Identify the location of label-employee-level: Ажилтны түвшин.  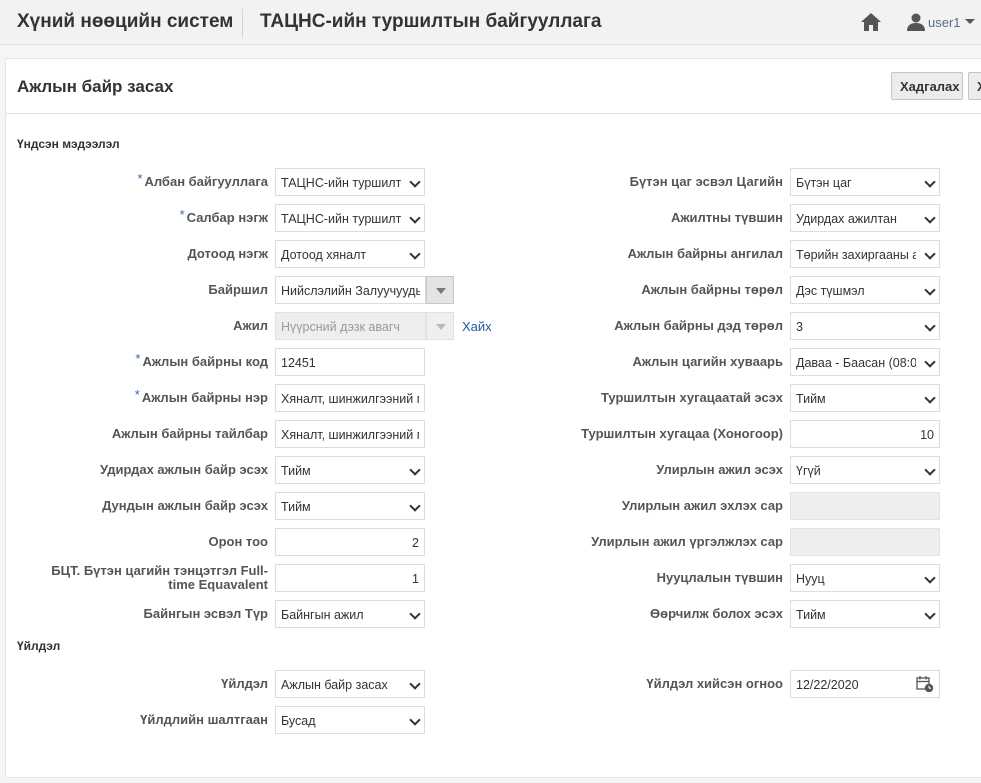
(726, 217).